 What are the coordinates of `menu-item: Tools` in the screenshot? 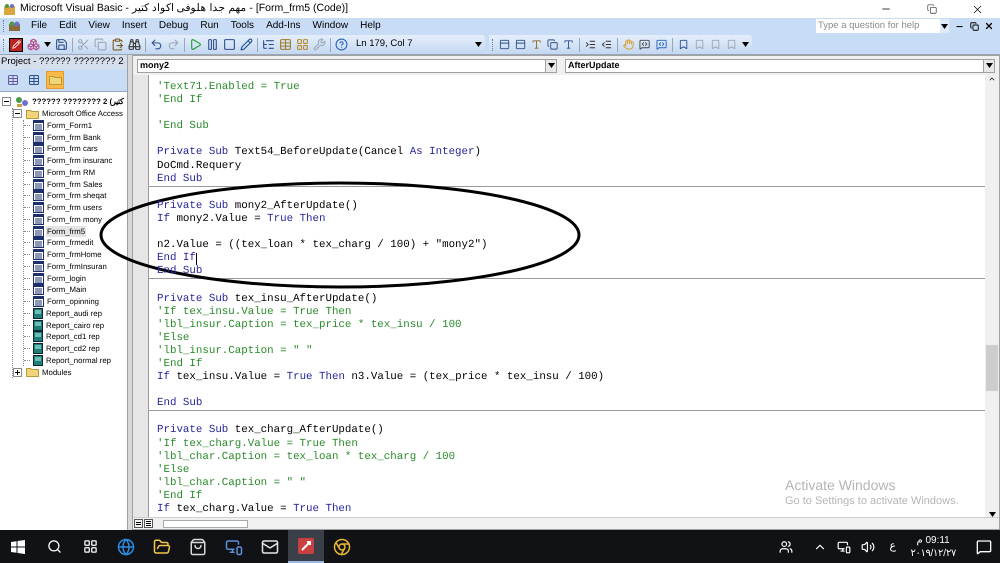 It's located at (242, 26).